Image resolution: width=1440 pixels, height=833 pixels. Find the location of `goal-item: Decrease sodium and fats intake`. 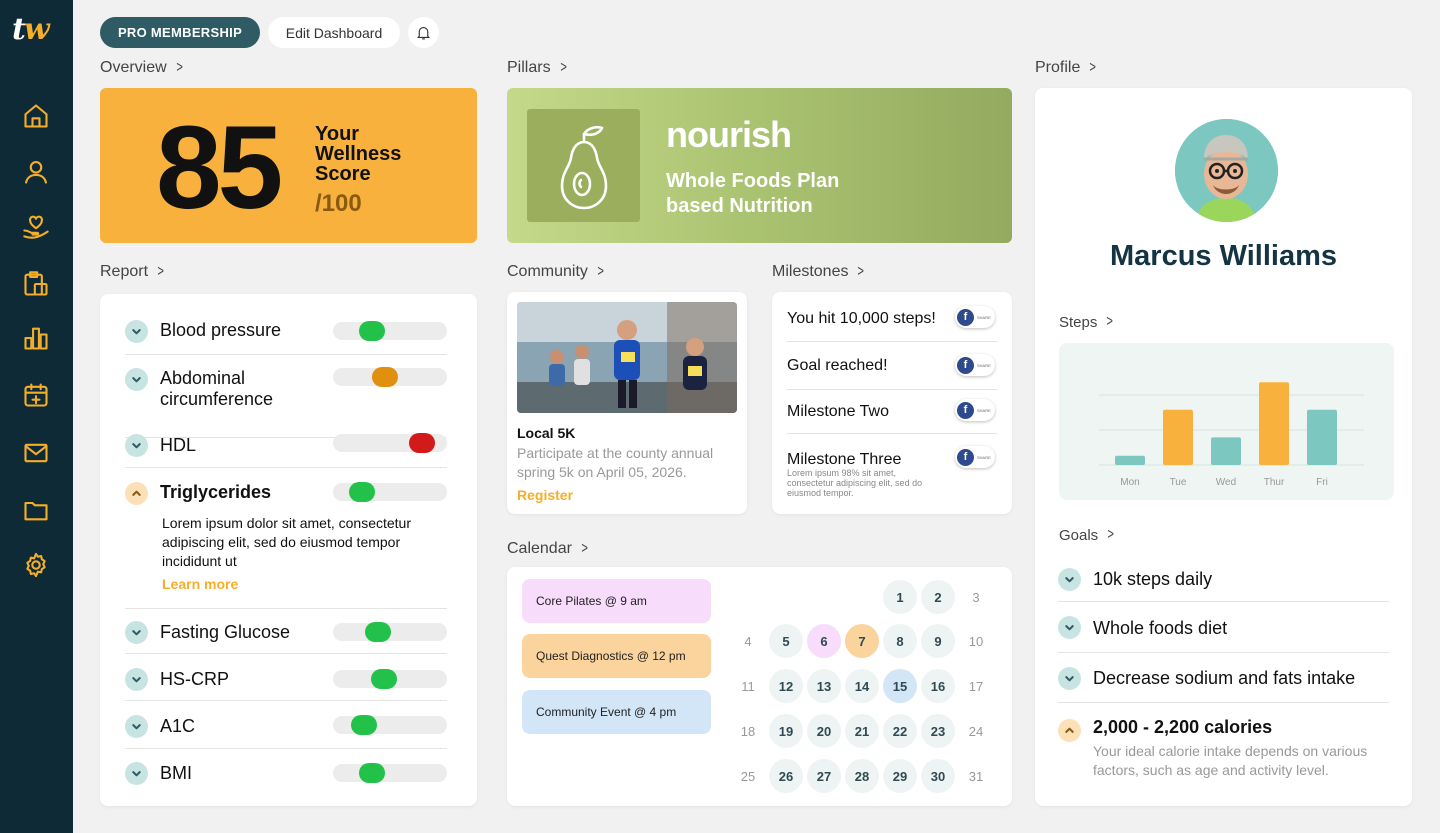

goal-item: Decrease sodium and fats intake is located at coordinates (1223, 678).